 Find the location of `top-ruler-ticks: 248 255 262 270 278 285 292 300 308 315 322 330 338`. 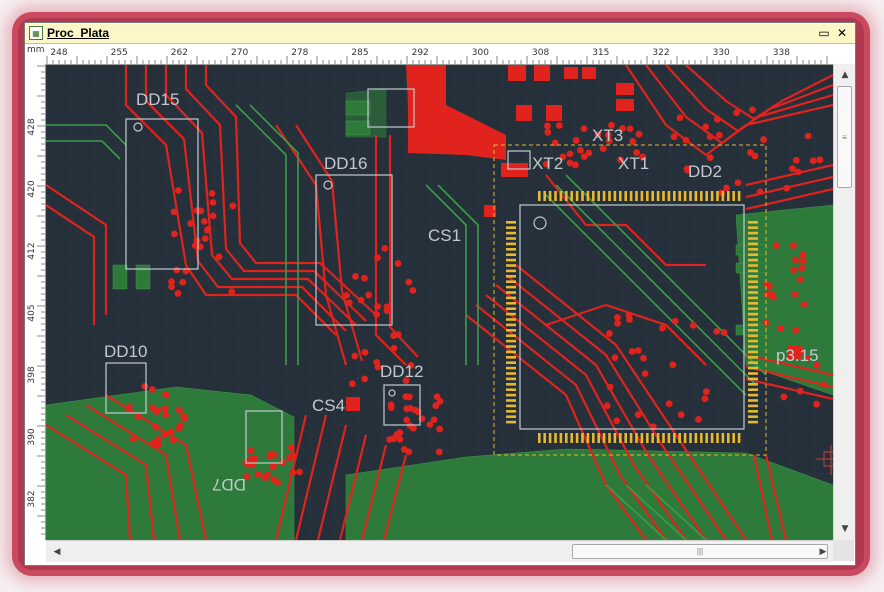

top-ruler-ticks: 248 255 262 270 278 285 292 300 308 315 322 330 338 is located at coordinates (437, 56).